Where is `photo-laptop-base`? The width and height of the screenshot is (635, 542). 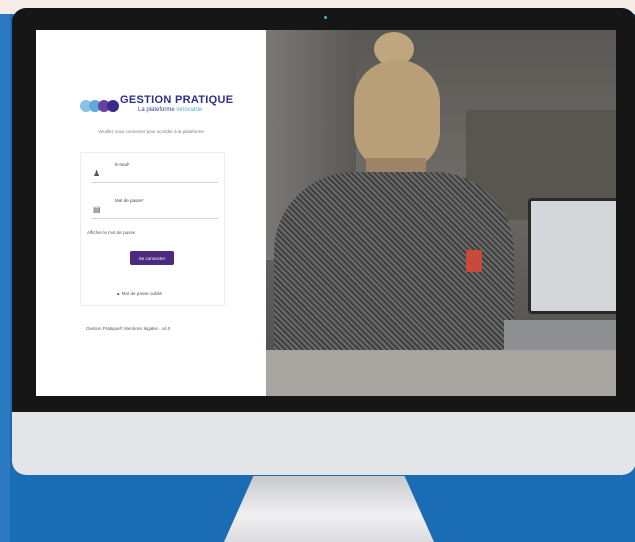 photo-laptop-base is located at coordinates (560, 337).